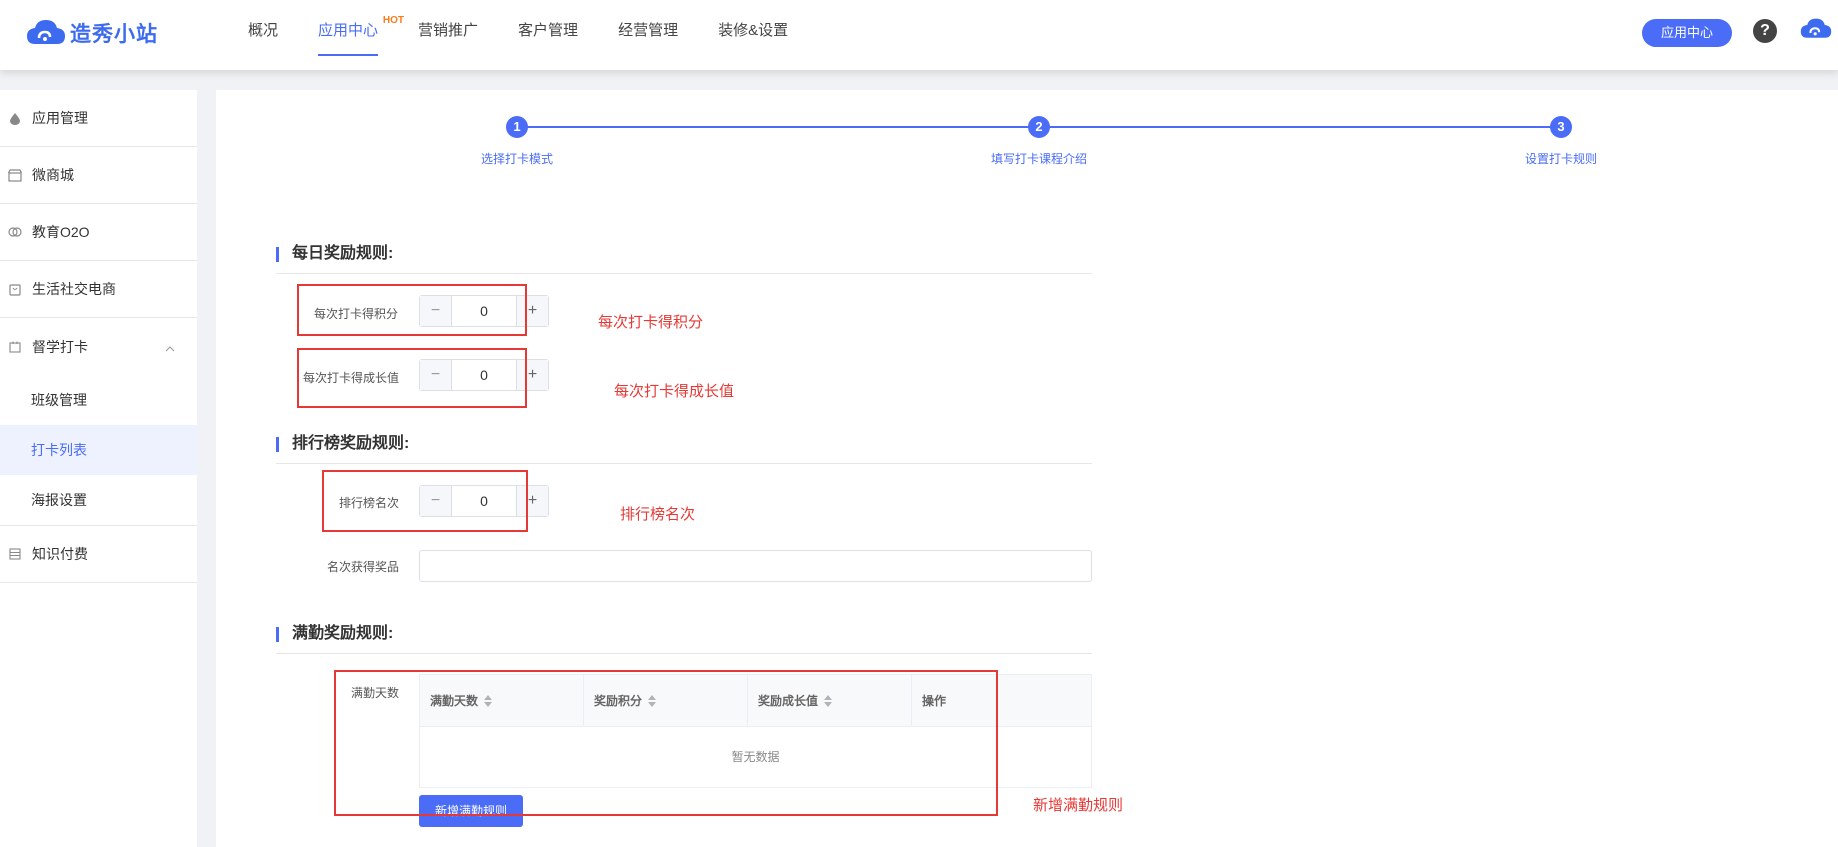 The width and height of the screenshot is (1838, 847). What do you see at coordinates (1561, 127) in the screenshot?
I see `step-3-indicator: 3` at bounding box center [1561, 127].